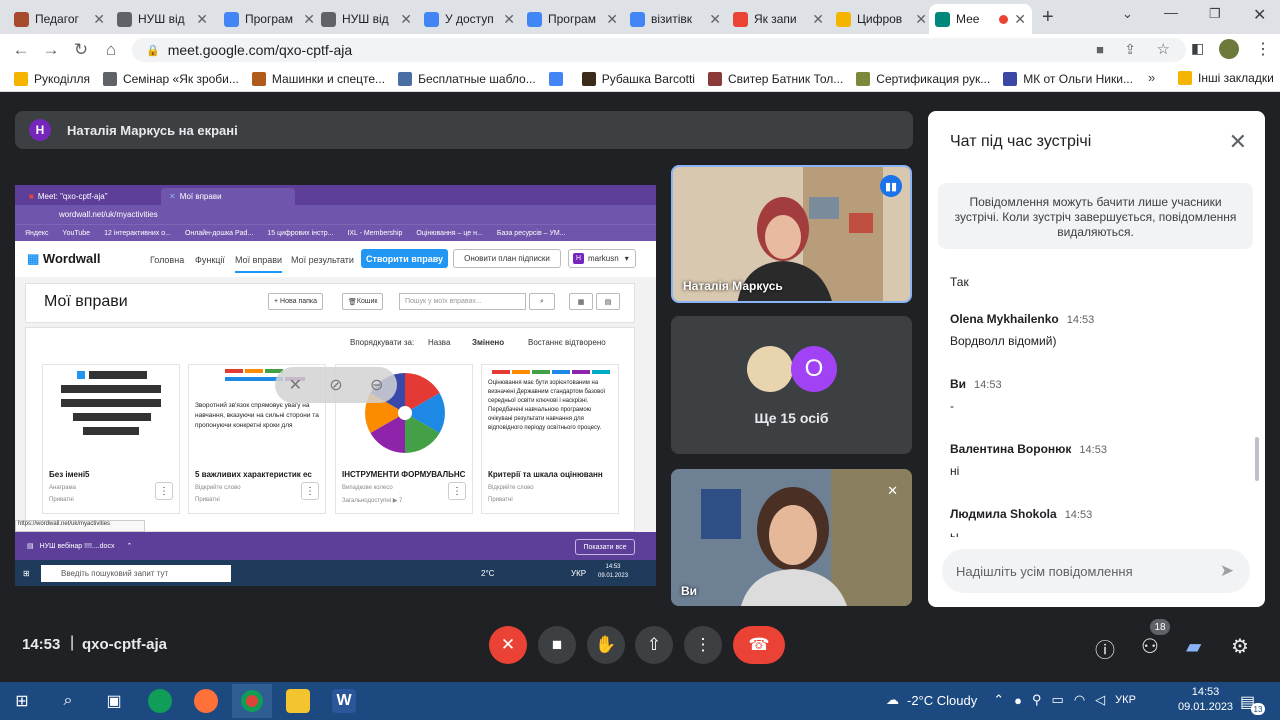 The height and width of the screenshot is (720, 1280). Describe the element at coordinates (1151, 77) in the screenshot. I see `more-bookmarks-icon: »` at that location.